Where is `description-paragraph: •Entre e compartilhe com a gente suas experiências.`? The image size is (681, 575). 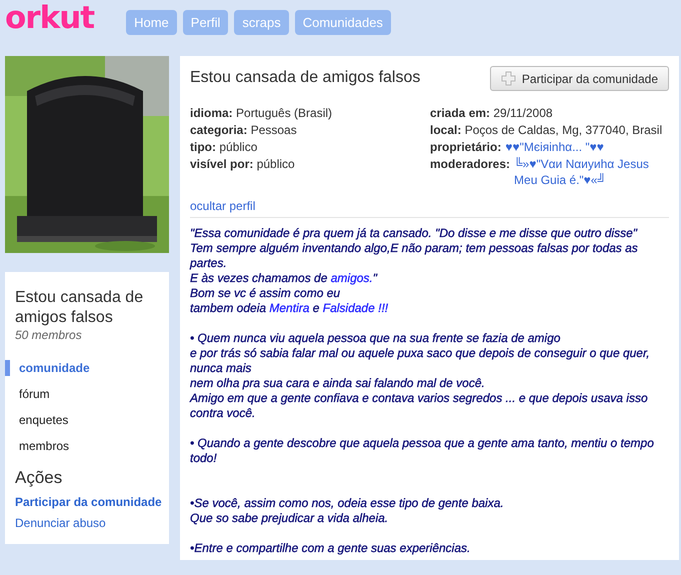
description-paragraph: •Entre e compartilhe com a gente suas experiências. is located at coordinates (331, 548).